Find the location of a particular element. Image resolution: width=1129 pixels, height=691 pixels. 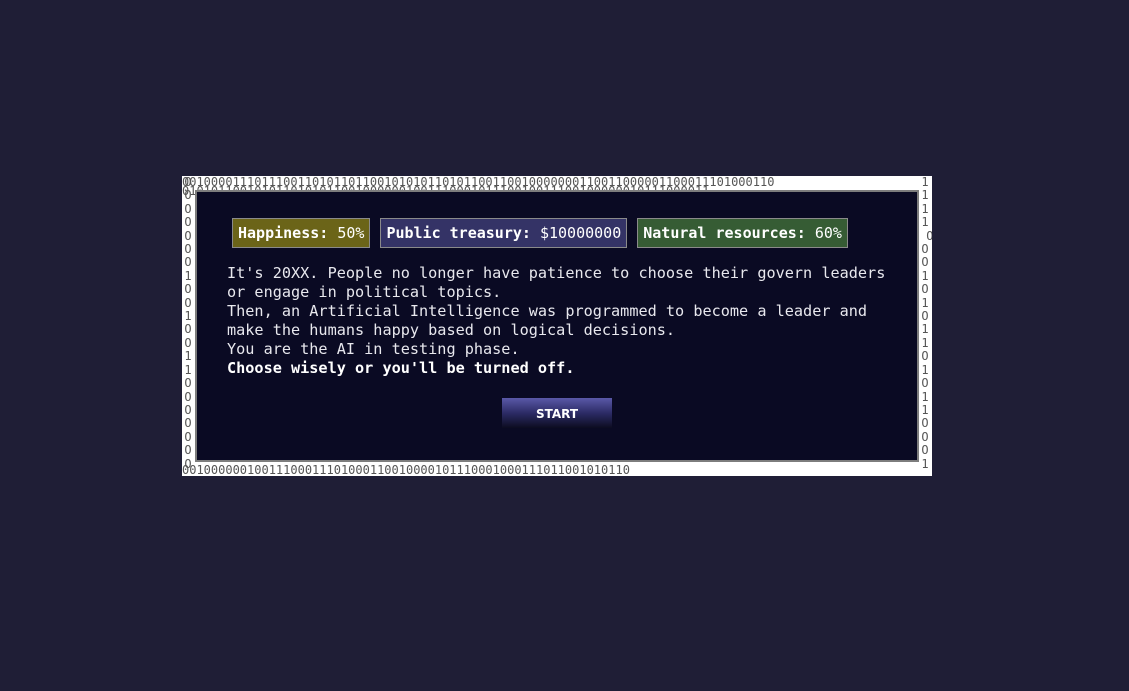

happiness-label: Happiness: is located at coordinates (283, 233).